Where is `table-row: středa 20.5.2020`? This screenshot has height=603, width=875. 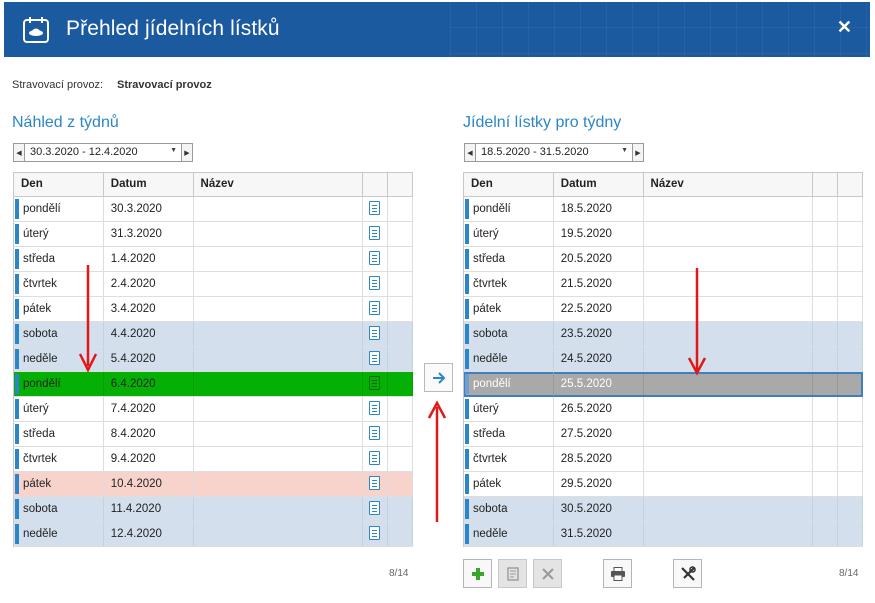
table-row: středa 20.5.2020 is located at coordinates (663, 259).